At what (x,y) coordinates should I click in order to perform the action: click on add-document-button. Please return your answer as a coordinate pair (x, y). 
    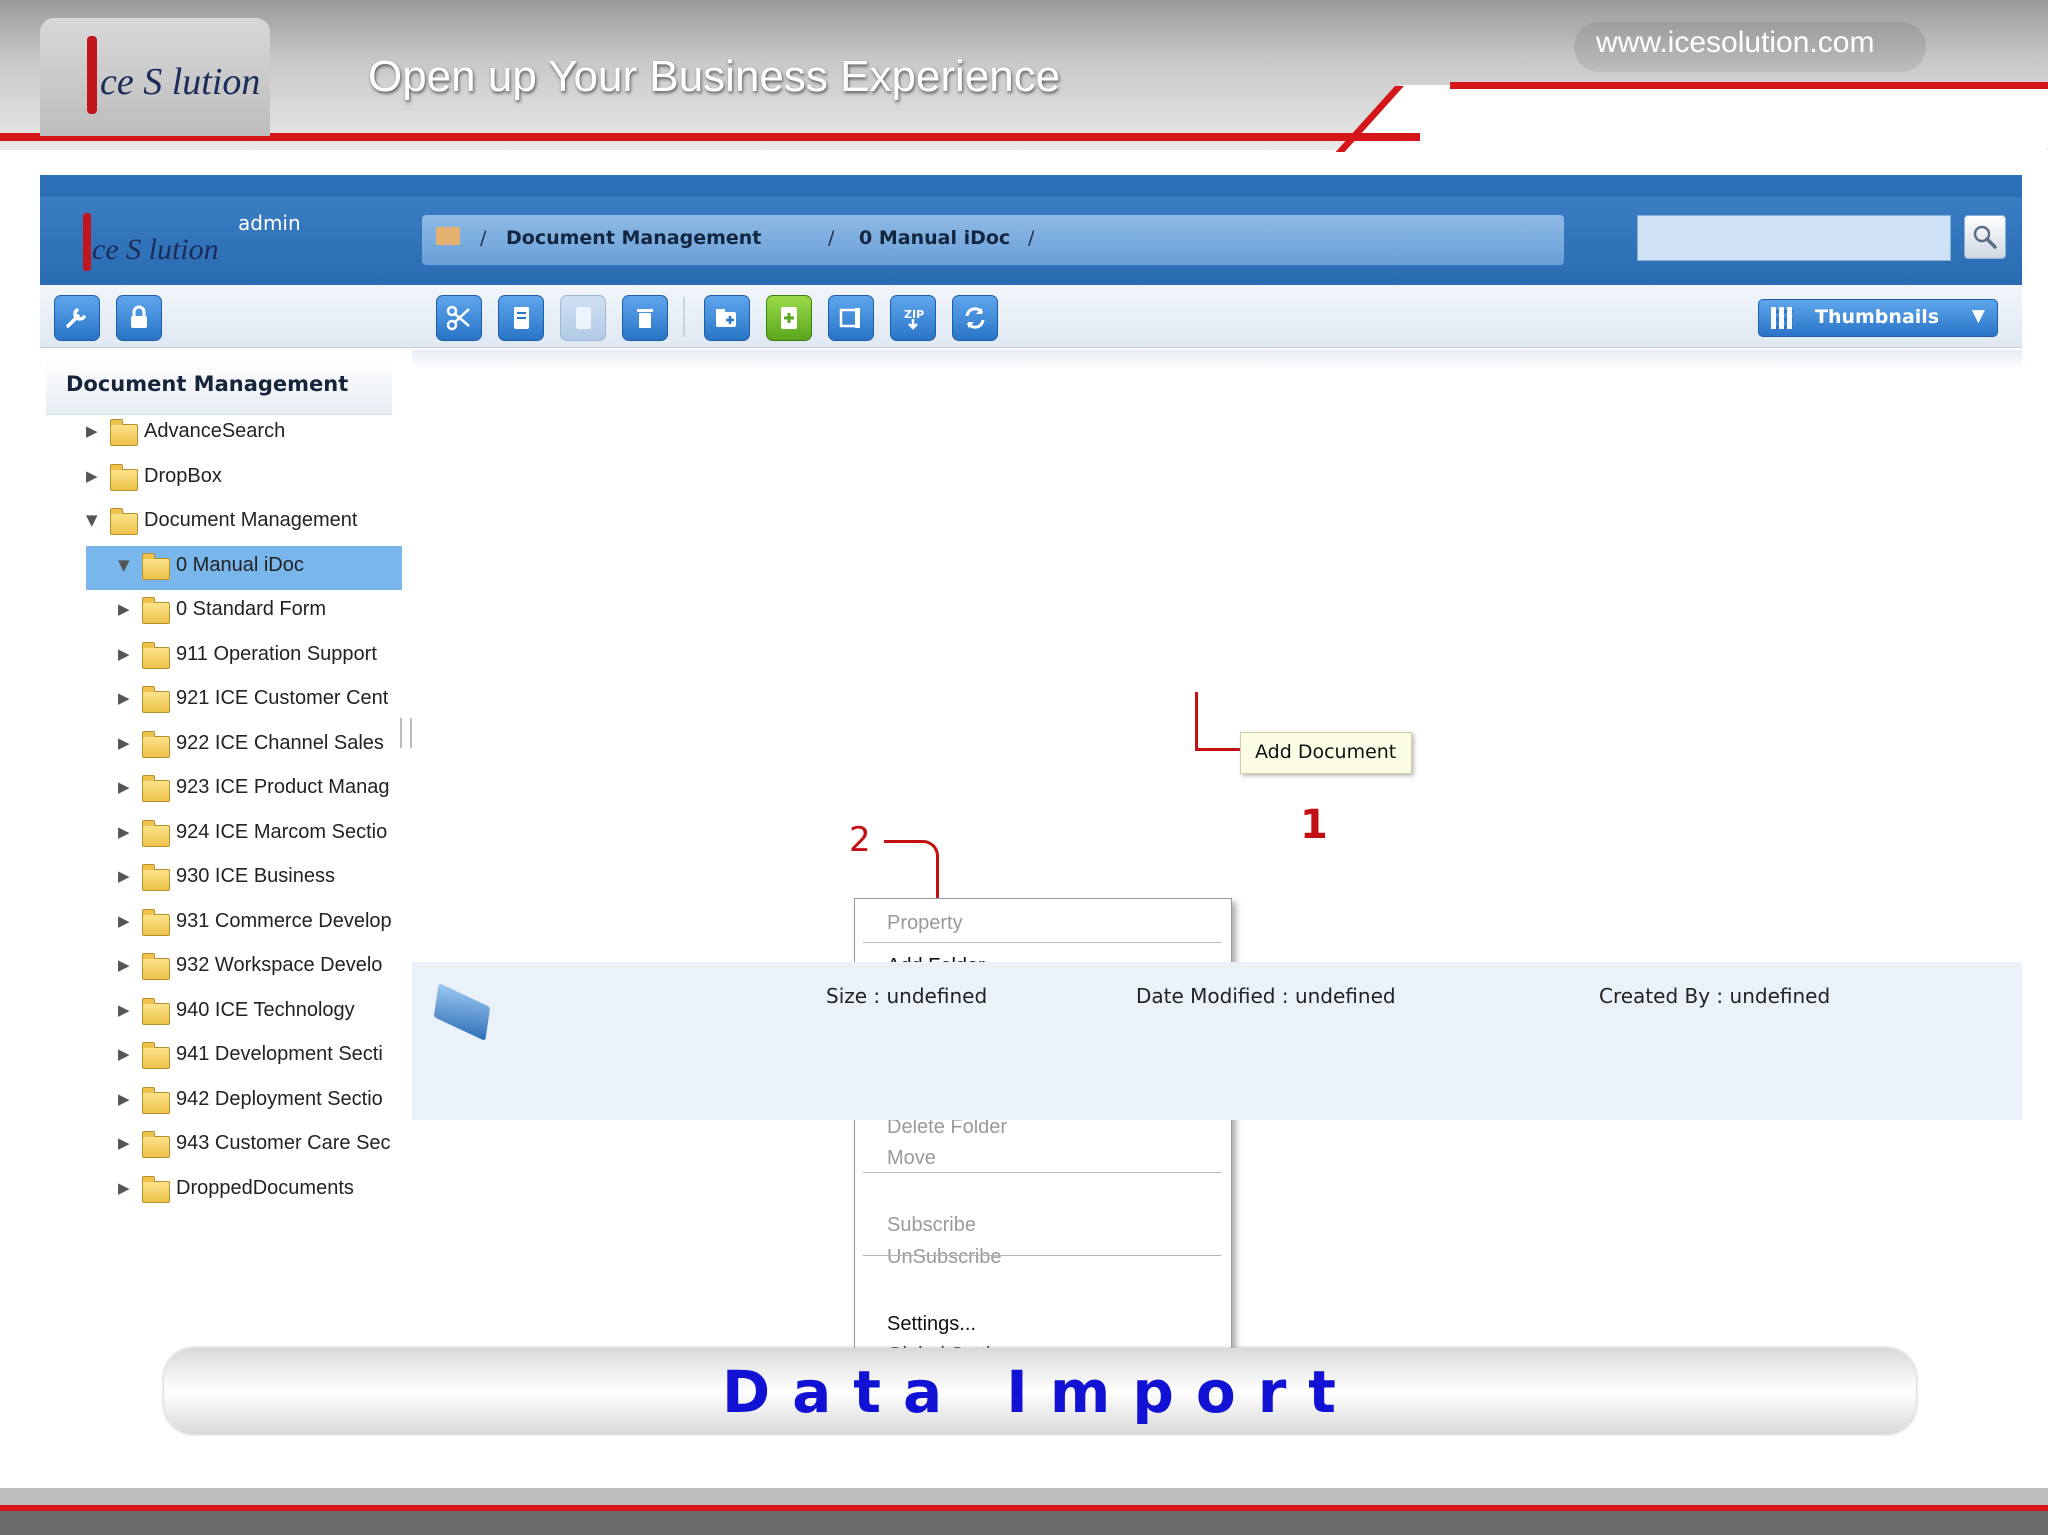
    Looking at the image, I should click on (789, 318).